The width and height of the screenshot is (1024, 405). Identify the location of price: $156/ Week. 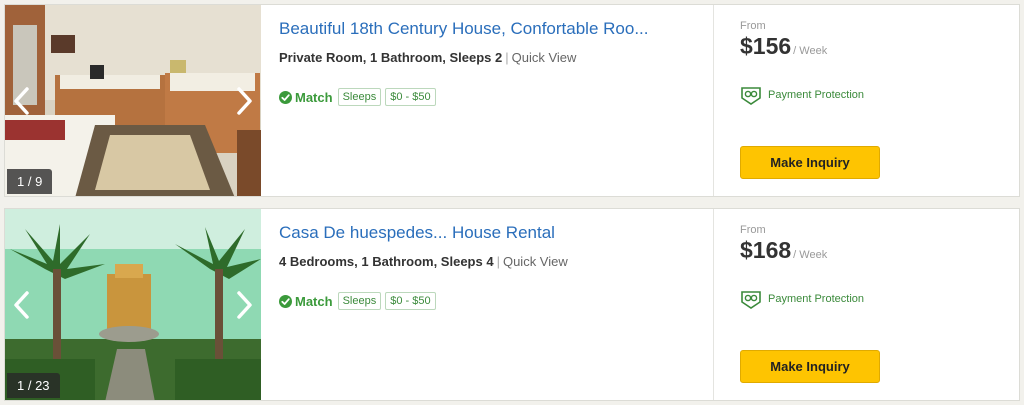
(783, 46).